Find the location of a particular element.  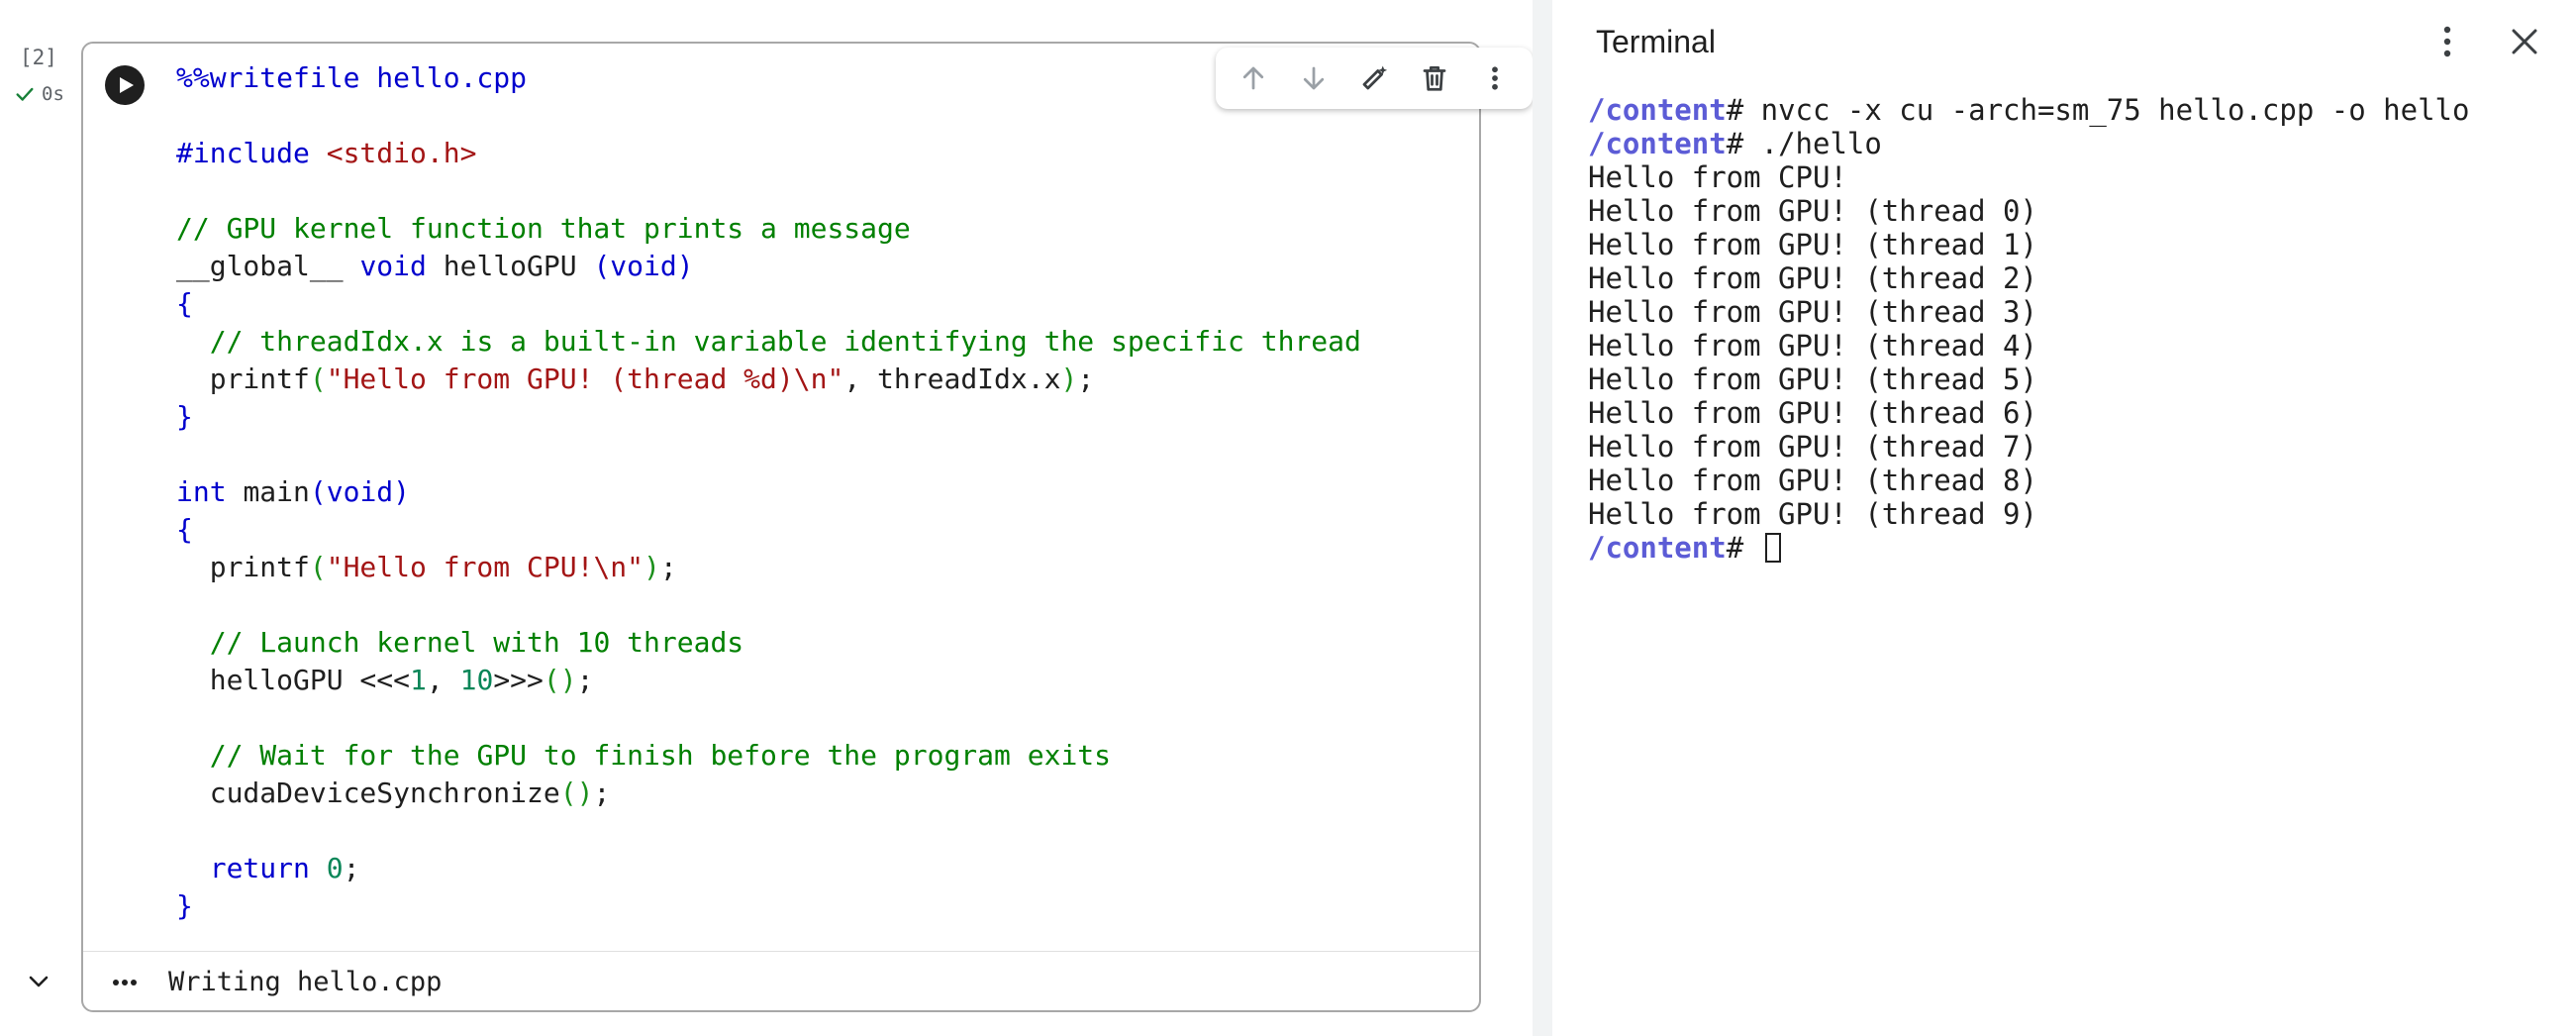

cell-toolbar is located at coordinates (1374, 78).